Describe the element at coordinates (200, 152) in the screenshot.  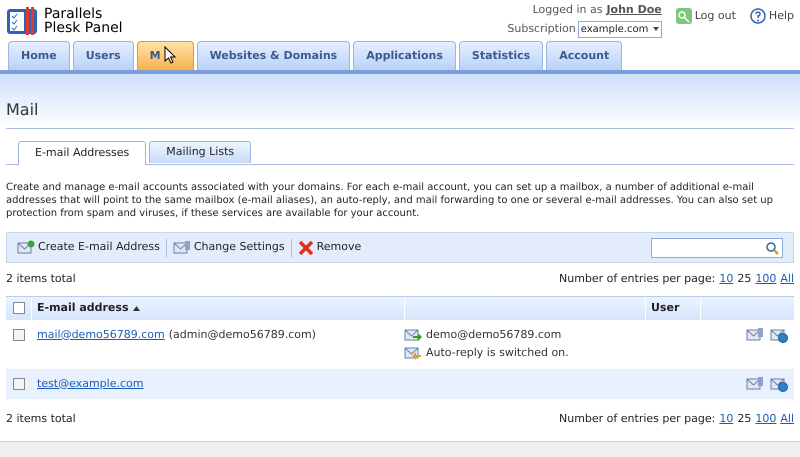
I see `section-tab: Mailing Lists` at that location.